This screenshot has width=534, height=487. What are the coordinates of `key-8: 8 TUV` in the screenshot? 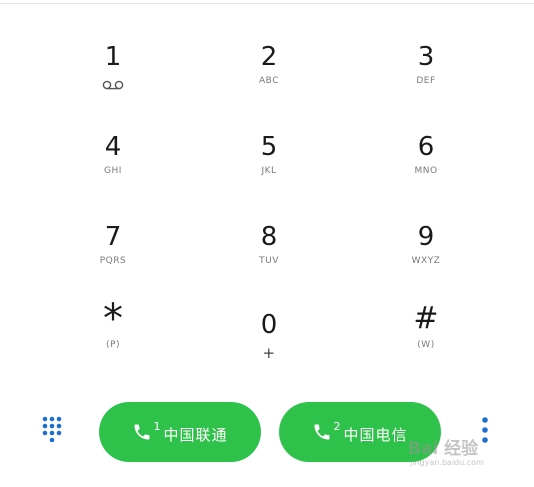 It's located at (269, 262).